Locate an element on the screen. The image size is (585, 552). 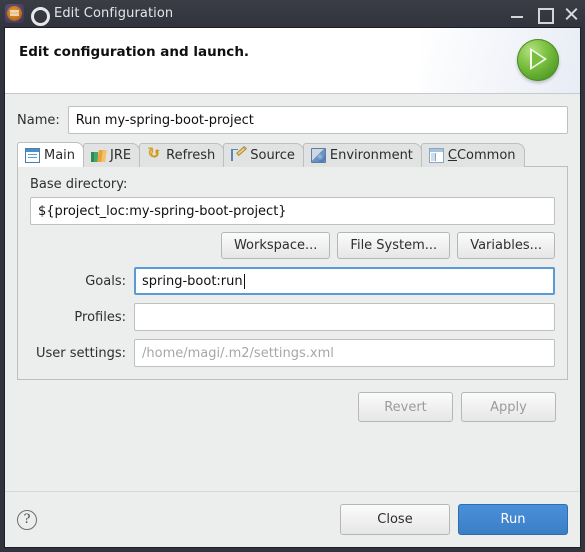
tab-common: CCommon is located at coordinates (472, 155).